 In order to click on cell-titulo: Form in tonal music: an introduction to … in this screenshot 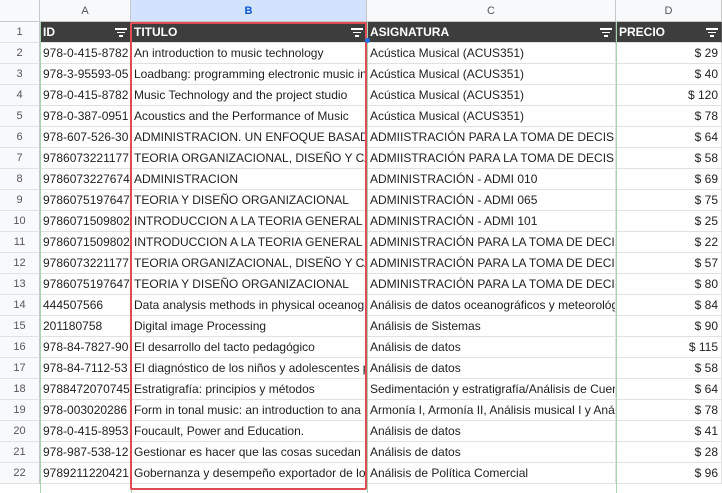, I will do `click(249, 410)`.